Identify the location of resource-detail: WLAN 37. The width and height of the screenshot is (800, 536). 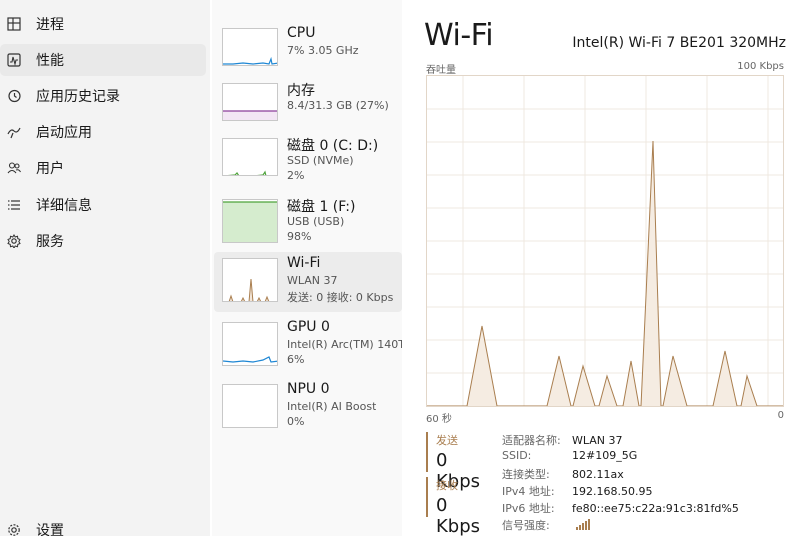
(312, 280).